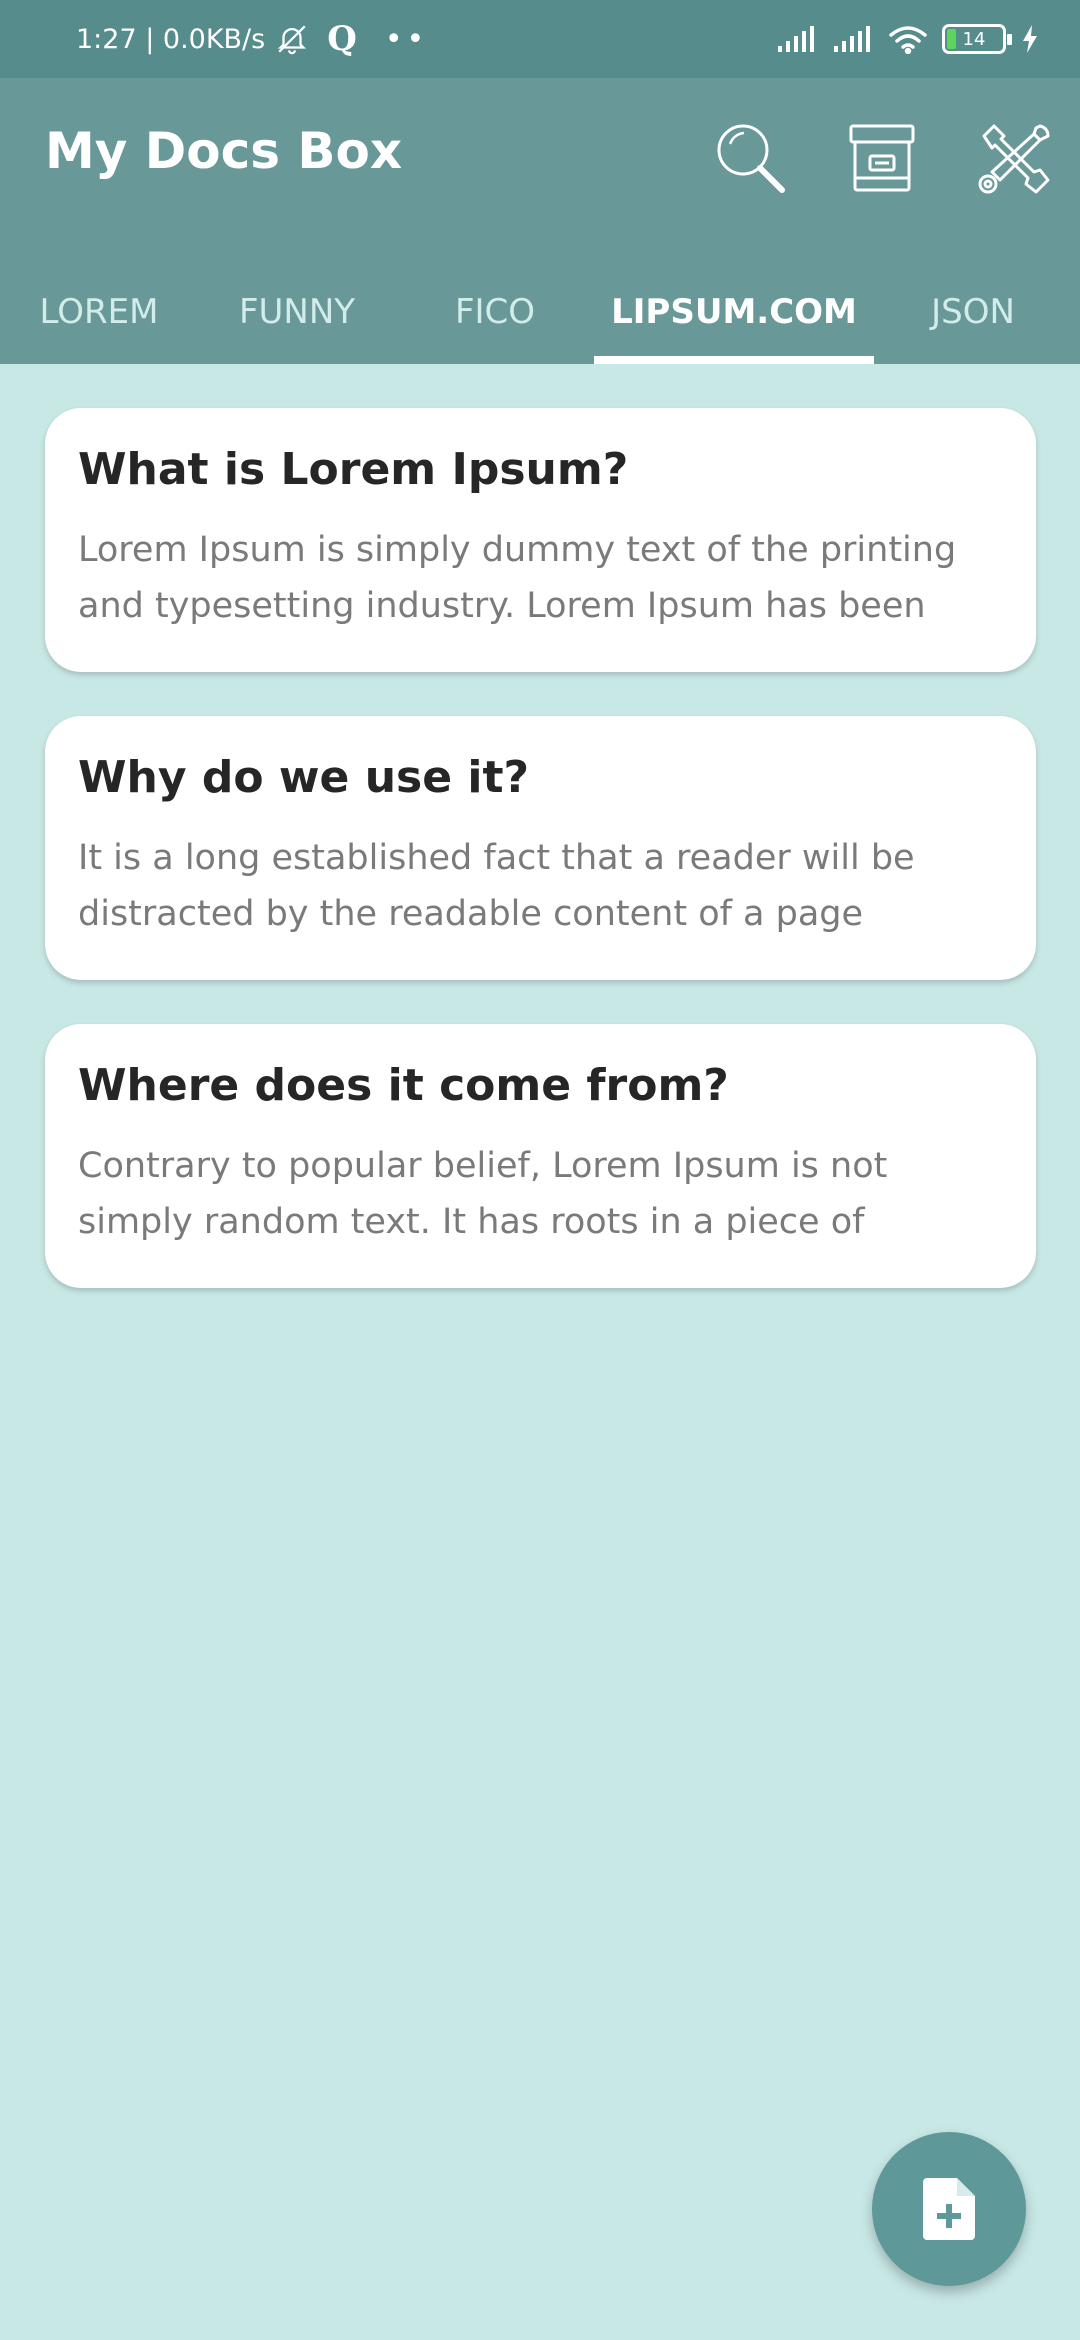  Describe the element at coordinates (495, 312) in the screenshot. I see `tab-fico: FICO` at that location.